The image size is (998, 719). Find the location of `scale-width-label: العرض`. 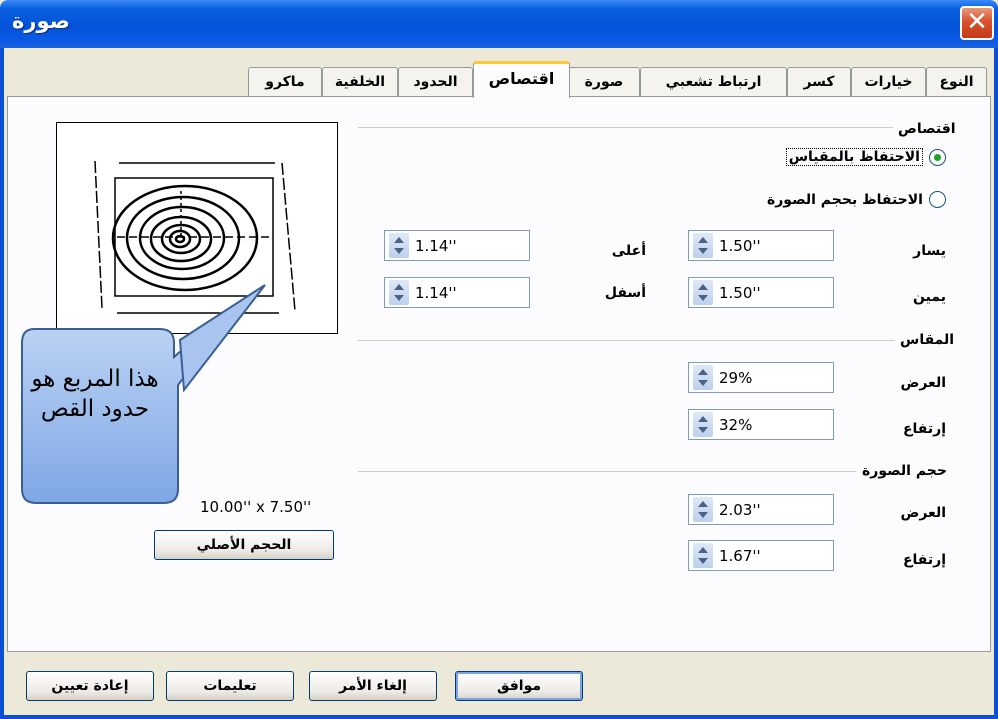

scale-width-label: العرض is located at coordinates (923, 383).